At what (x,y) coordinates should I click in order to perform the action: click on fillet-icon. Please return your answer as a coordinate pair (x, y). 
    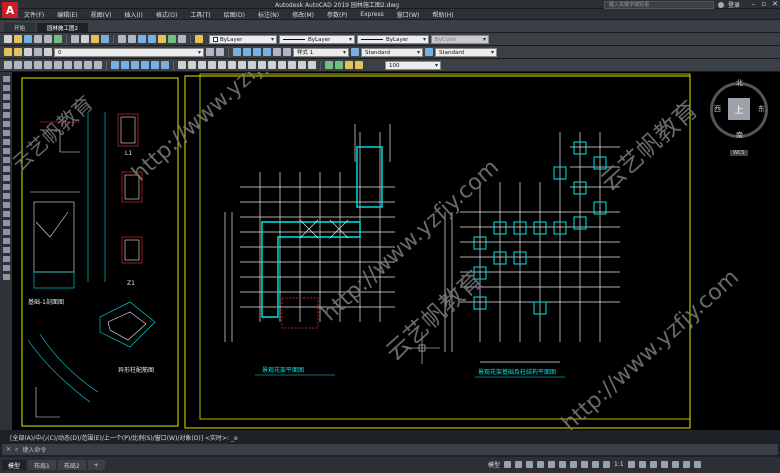
    Looking at the image, I should click on (302, 65).